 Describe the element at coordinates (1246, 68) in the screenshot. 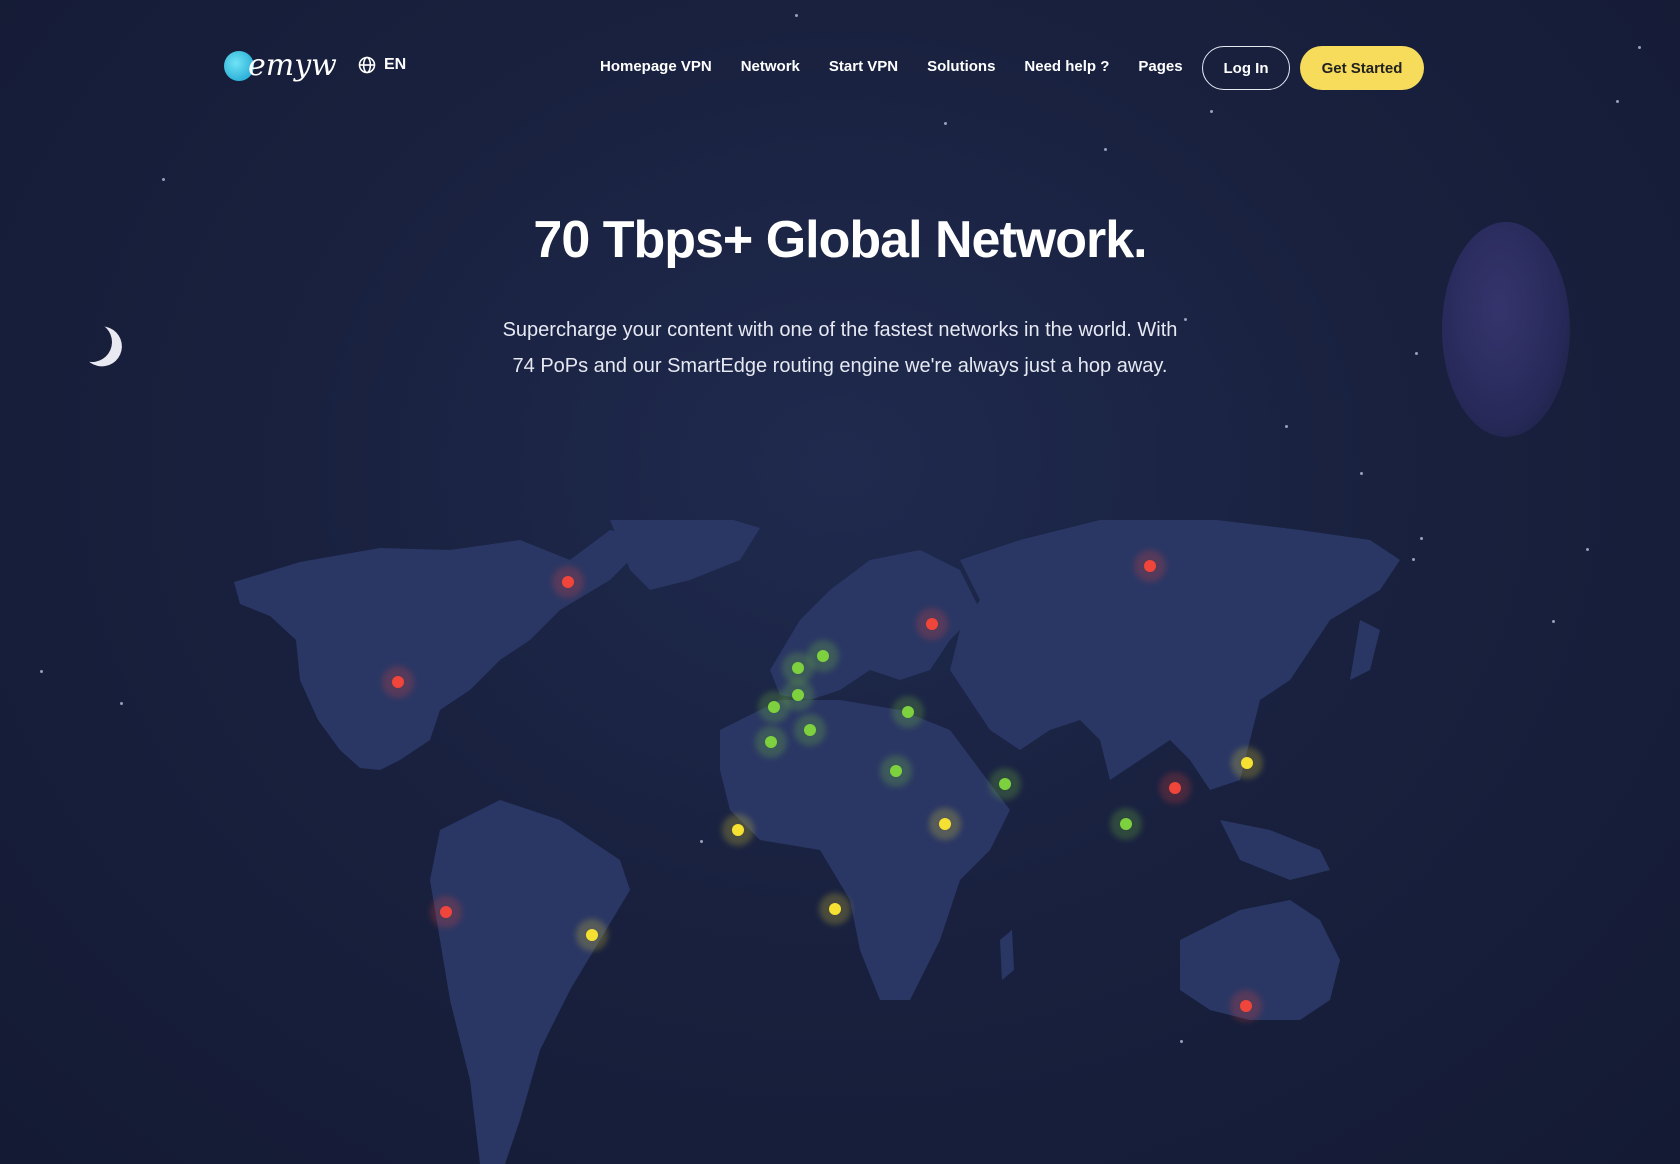

I see `log-in-button: Log In` at that location.